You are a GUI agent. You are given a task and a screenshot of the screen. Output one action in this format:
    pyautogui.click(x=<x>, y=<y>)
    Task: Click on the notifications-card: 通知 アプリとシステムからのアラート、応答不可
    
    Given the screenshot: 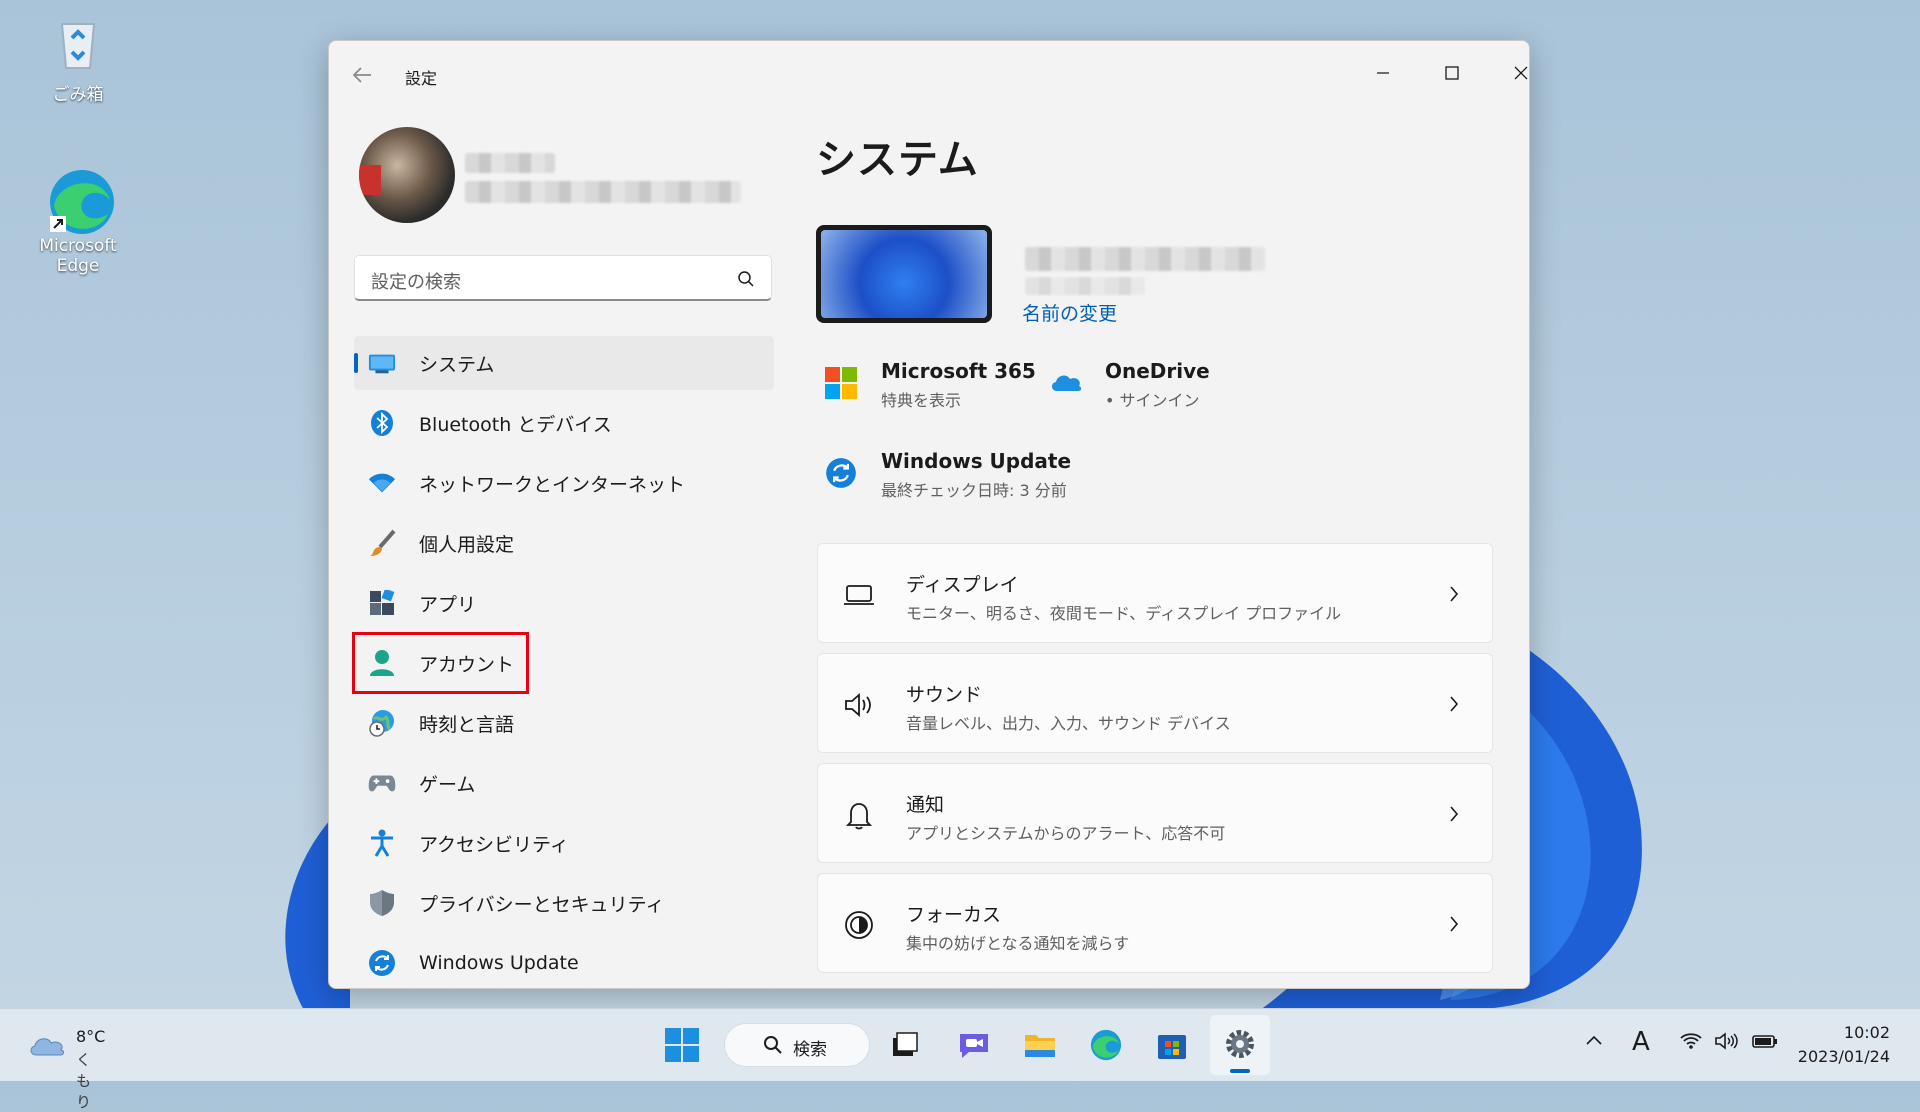 What is the action you would take?
    pyautogui.click(x=1155, y=813)
    